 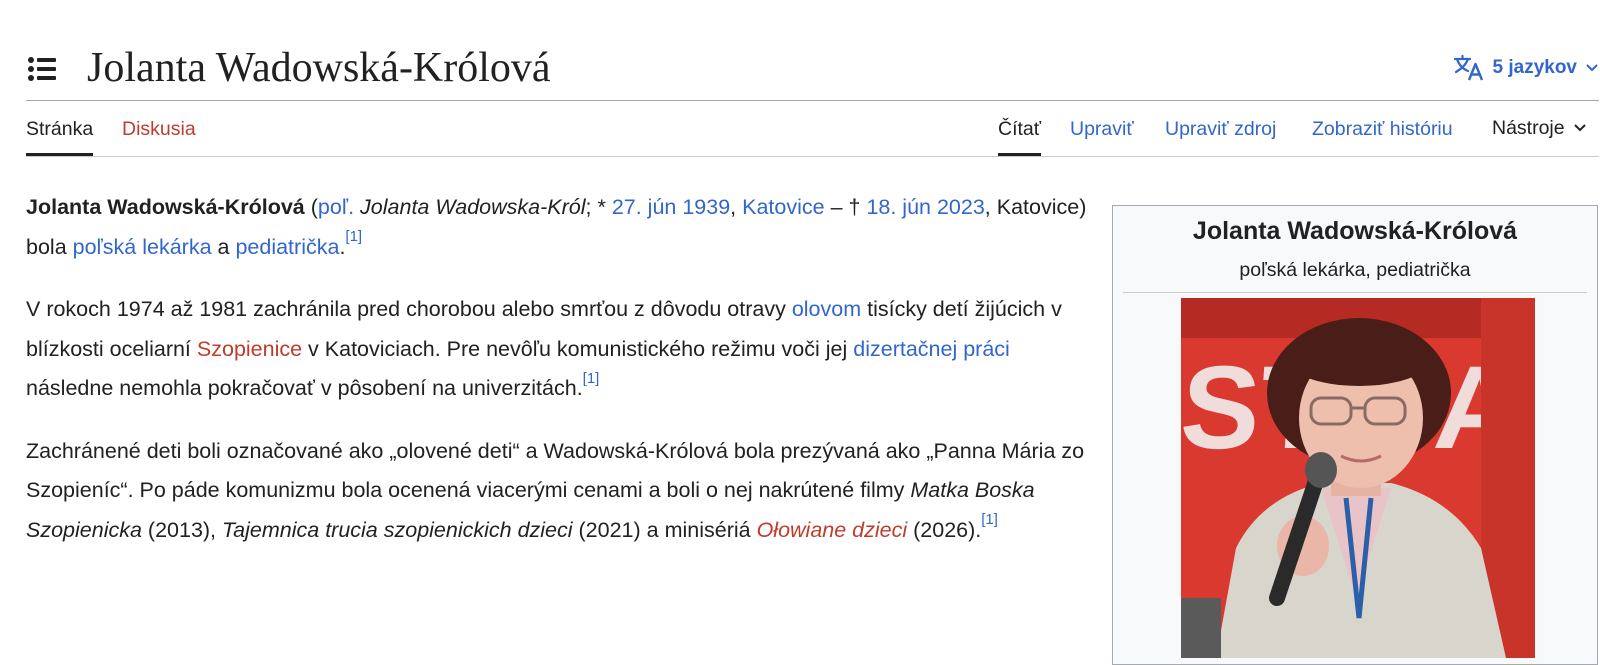 I want to click on article-subject: Jolanta Wadowská-Królová, so click(x=165, y=207).